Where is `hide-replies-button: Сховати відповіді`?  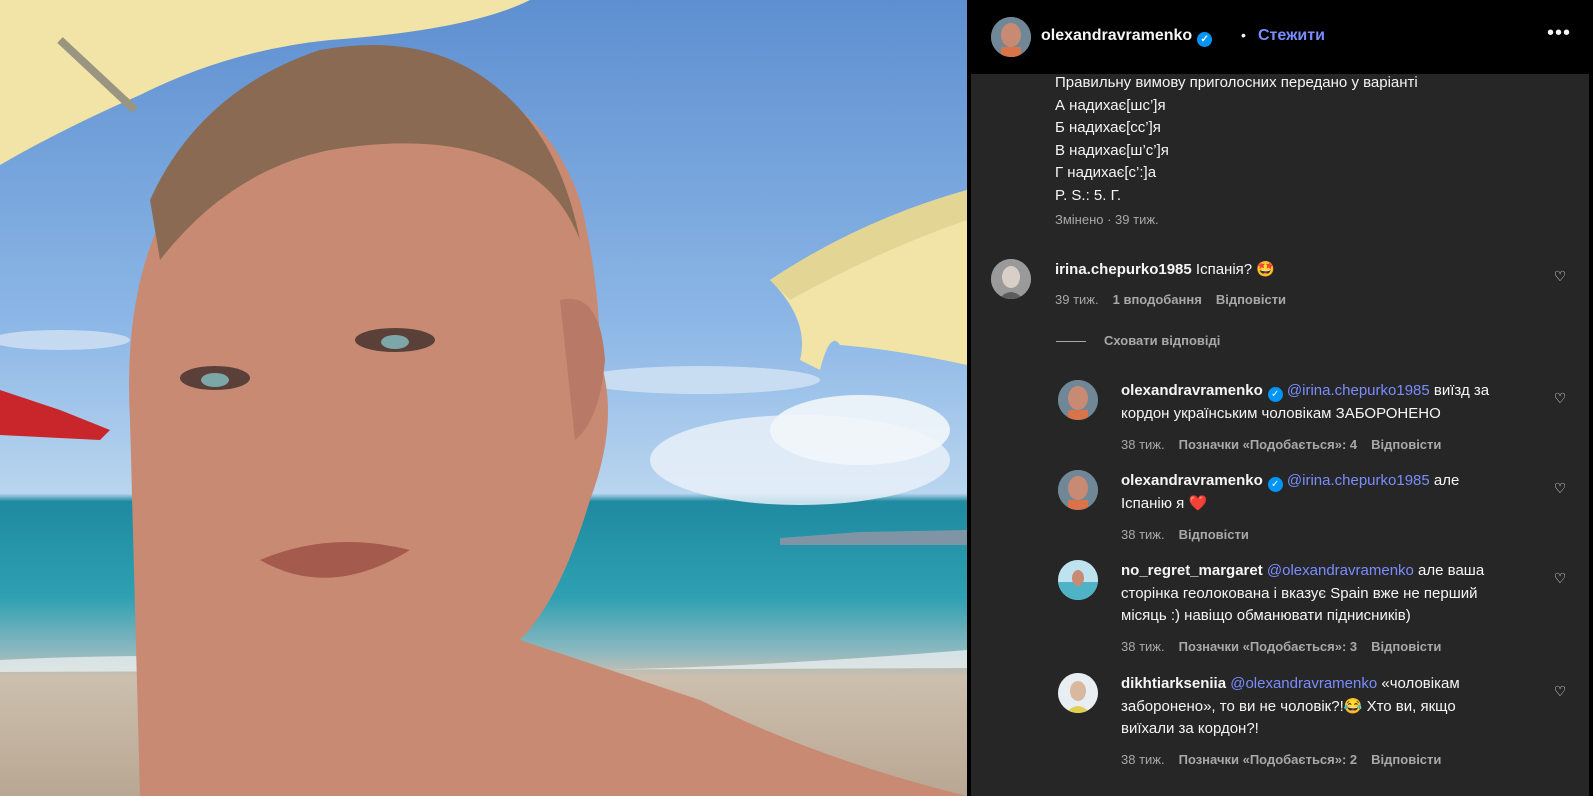 hide-replies-button: Сховати відповіді is located at coordinates (1138, 340).